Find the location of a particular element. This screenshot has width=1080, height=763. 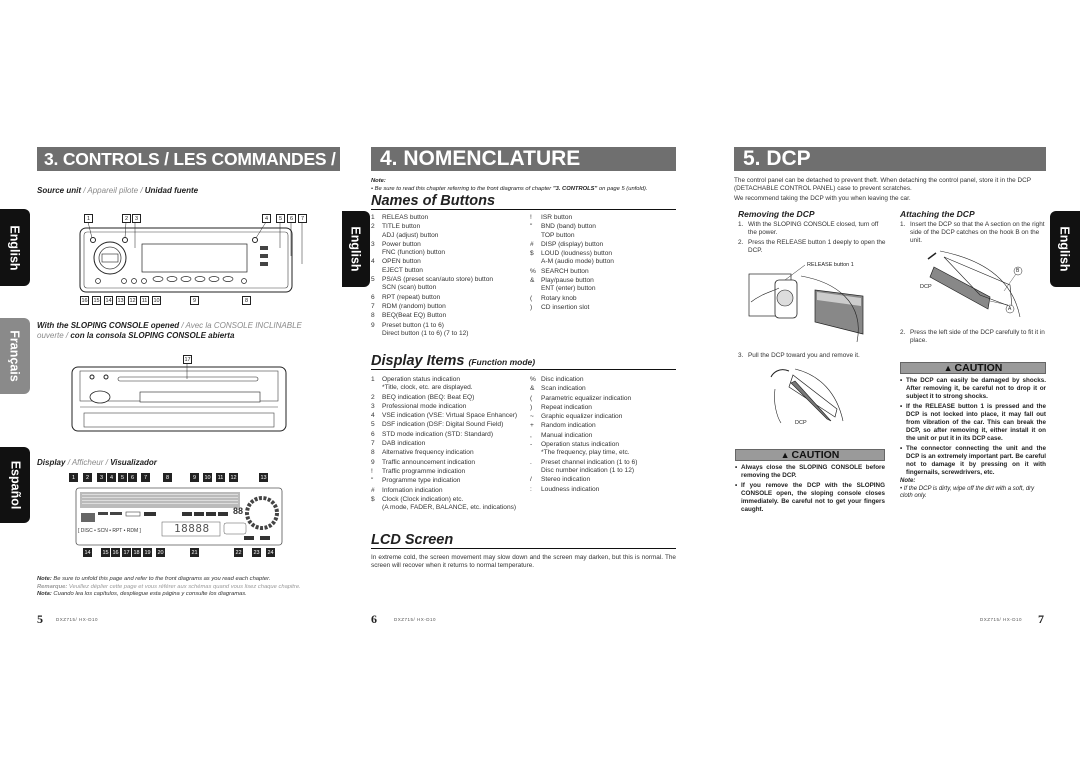

heading-fr: ouverte is located at coordinates (50, 335).